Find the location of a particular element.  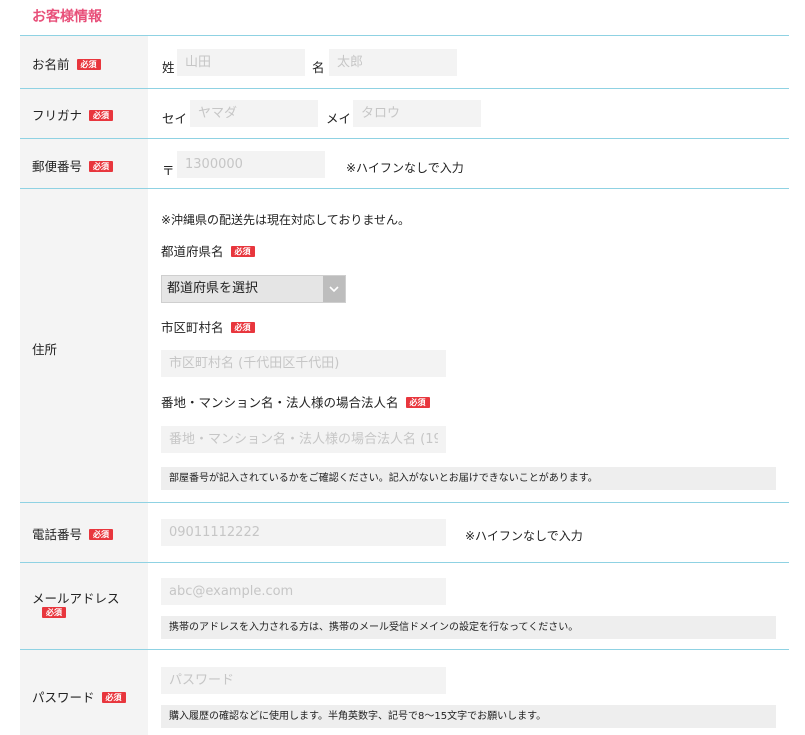

password-label-text: パスワード is located at coordinates (63, 697).